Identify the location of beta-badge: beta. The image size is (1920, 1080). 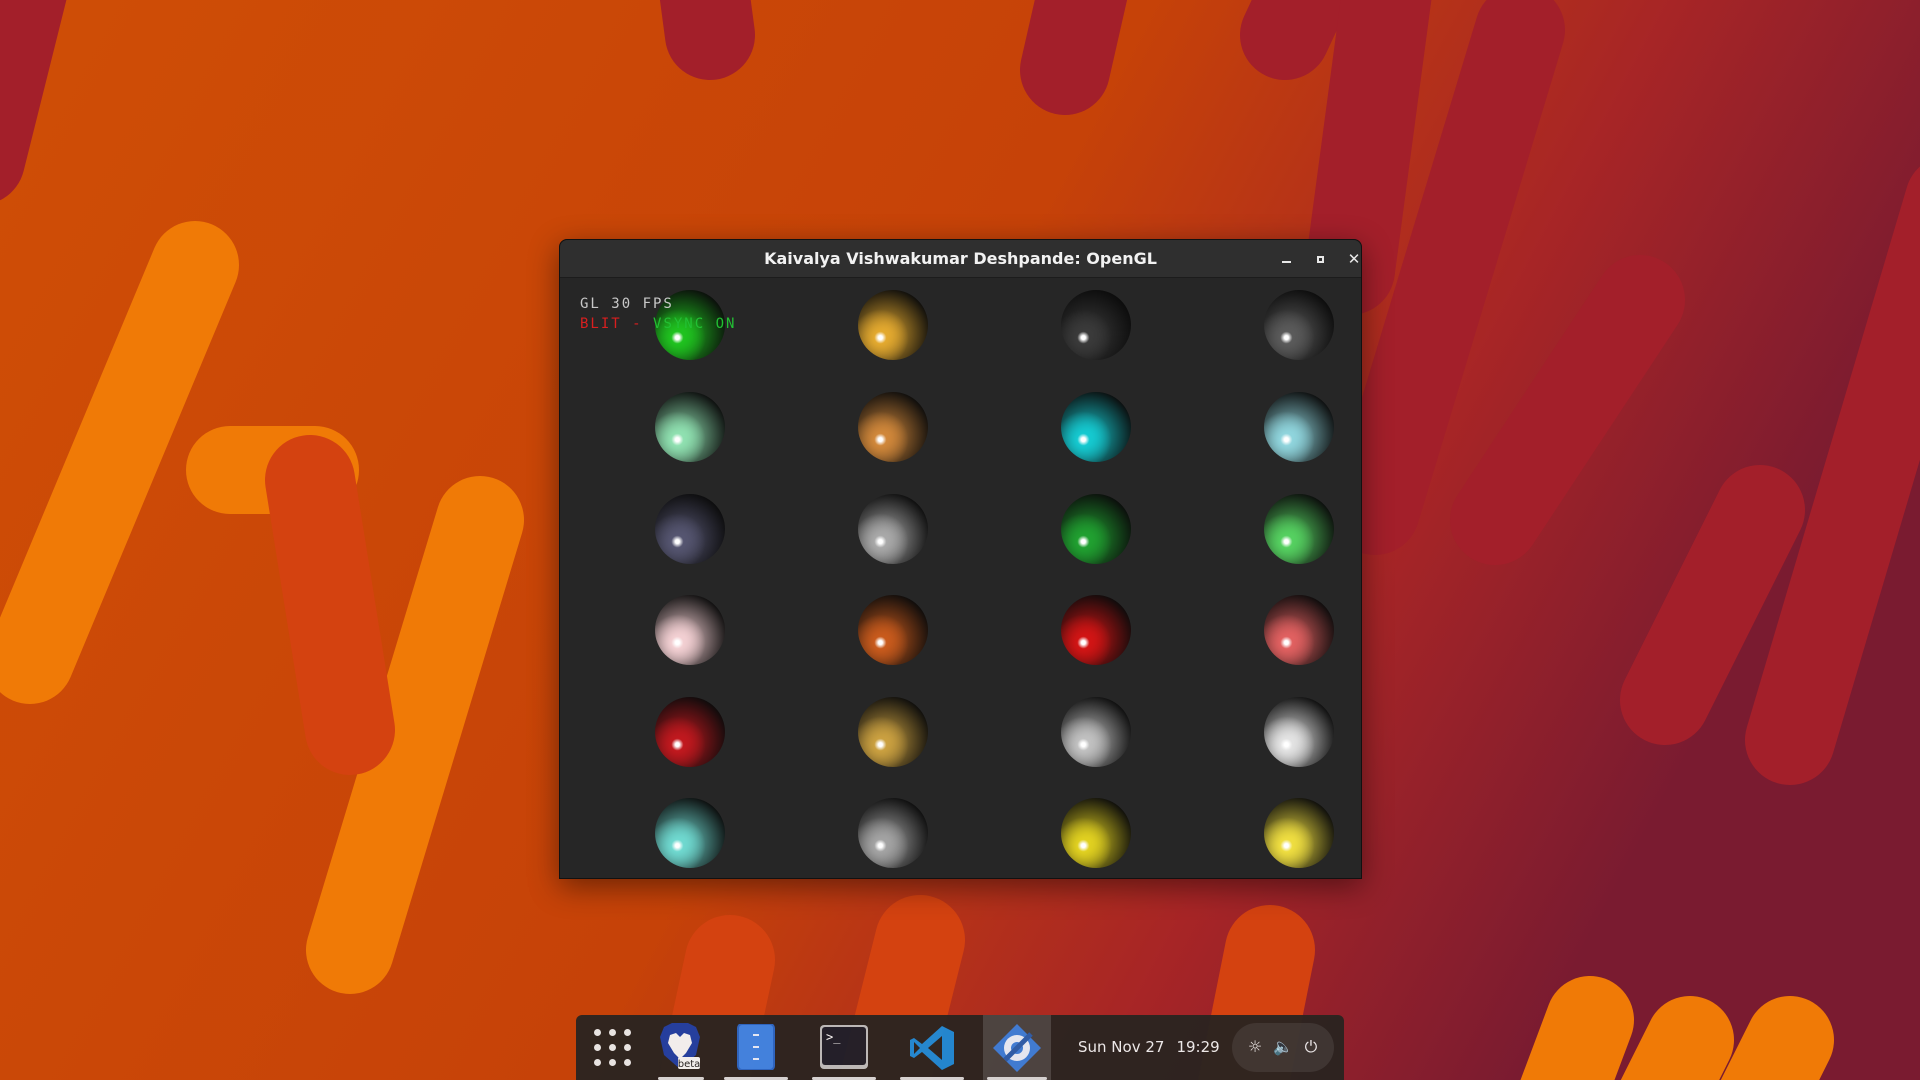
(689, 1064).